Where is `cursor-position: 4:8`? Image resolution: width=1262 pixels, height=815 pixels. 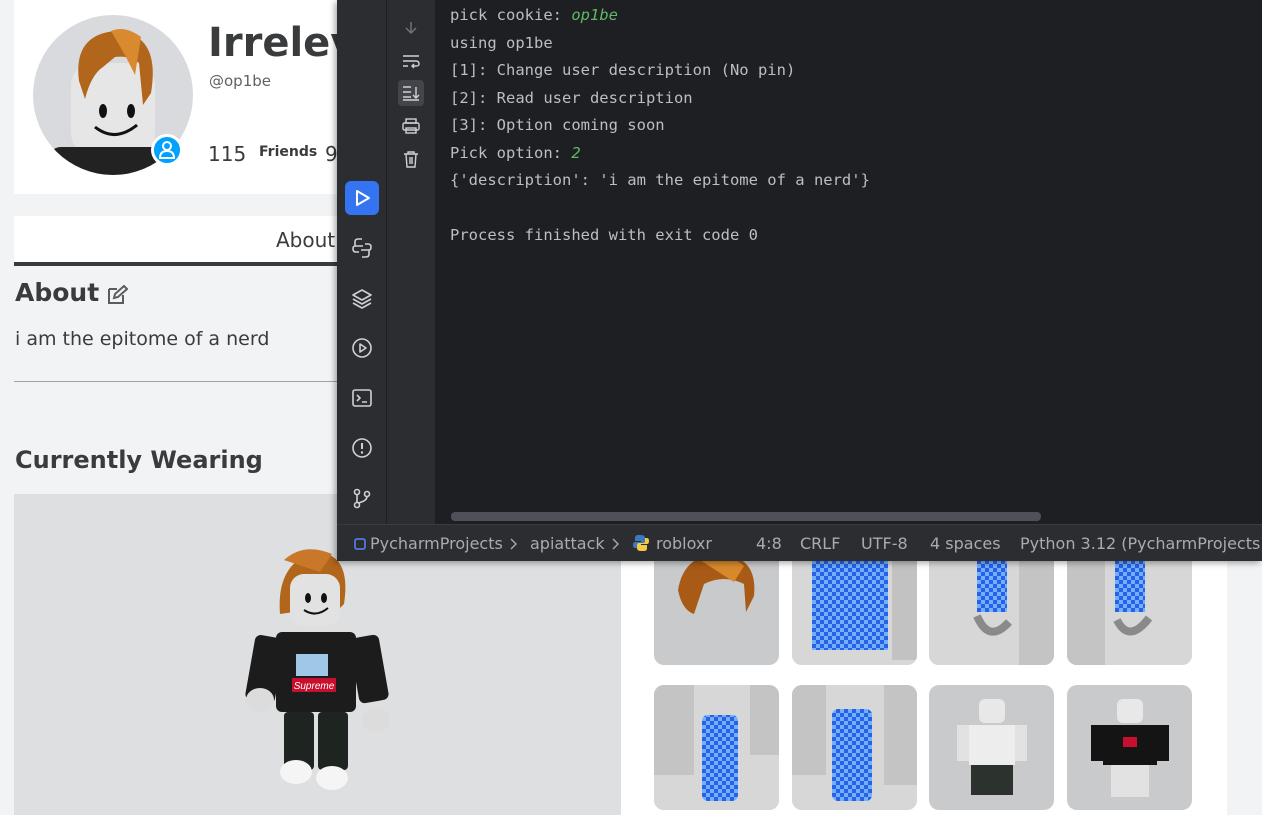 cursor-position: 4:8 is located at coordinates (769, 543).